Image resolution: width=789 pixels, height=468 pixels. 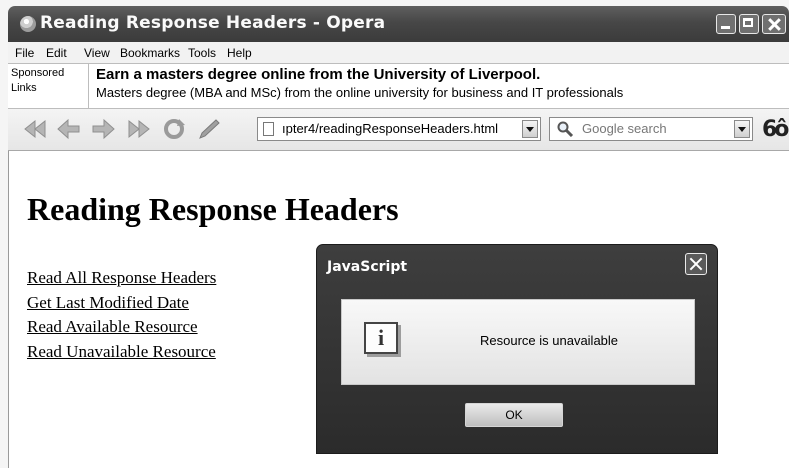 What do you see at coordinates (121, 278) in the screenshot?
I see `link-read-all-response-headers: Read All Response Headers` at bounding box center [121, 278].